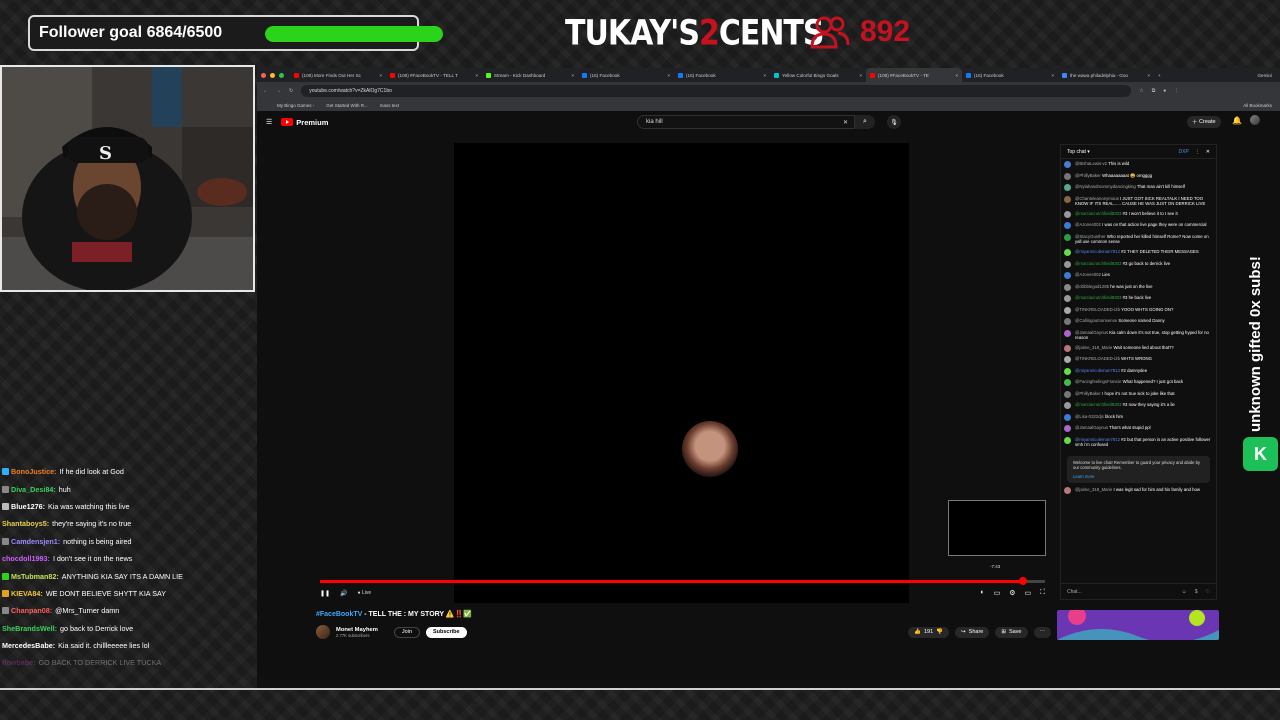  I want to click on channel-name: Monet Mayhem, so click(357, 630).